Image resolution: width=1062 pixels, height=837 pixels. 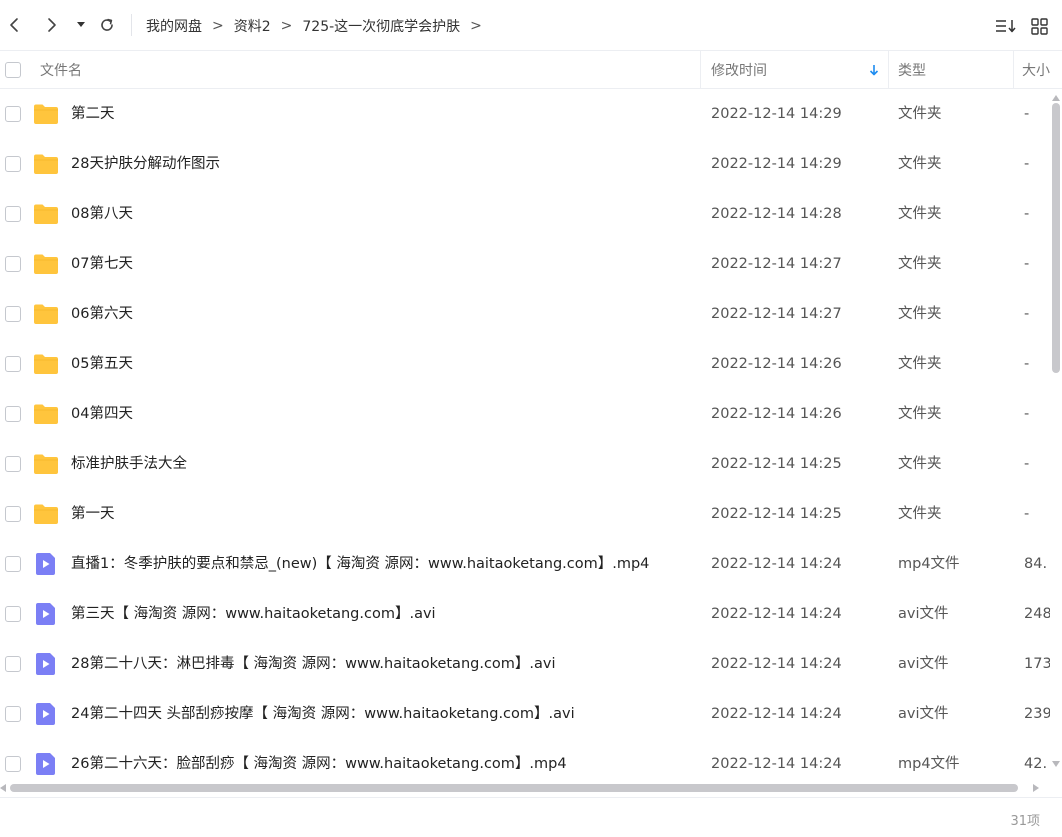 What do you see at coordinates (525, 514) in the screenshot?
I see `file-row: 第一天 2022-12-14 14:25 文件夹 -` at bounding box center [525, 514].